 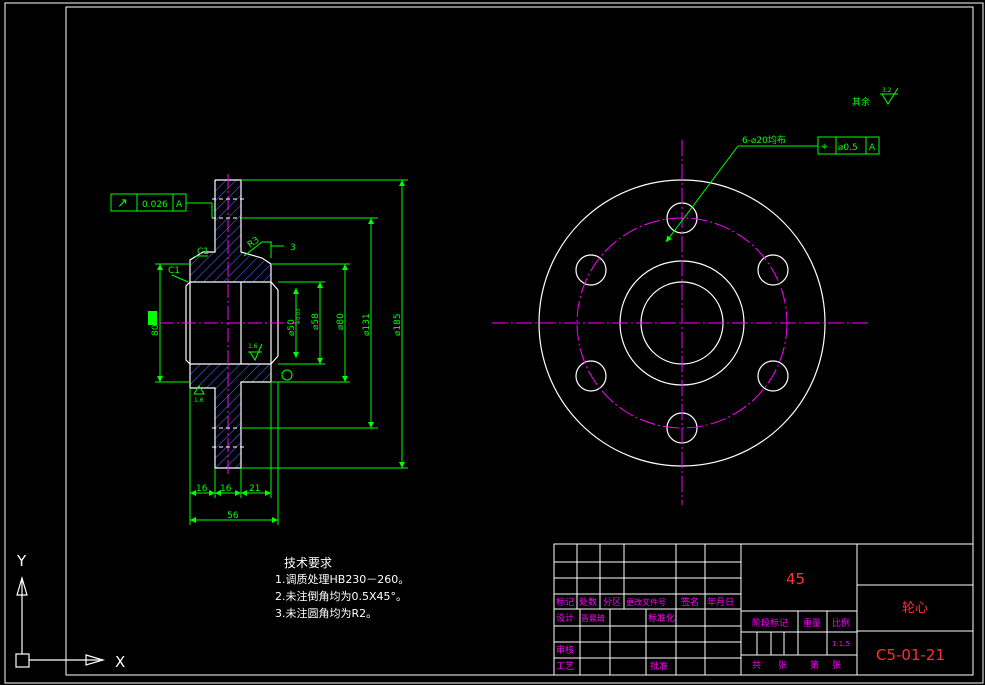 What do you see at coordinates (756, 665) in the screenshot?
I see `tb-total: 共` at bounding box center [756, 665].